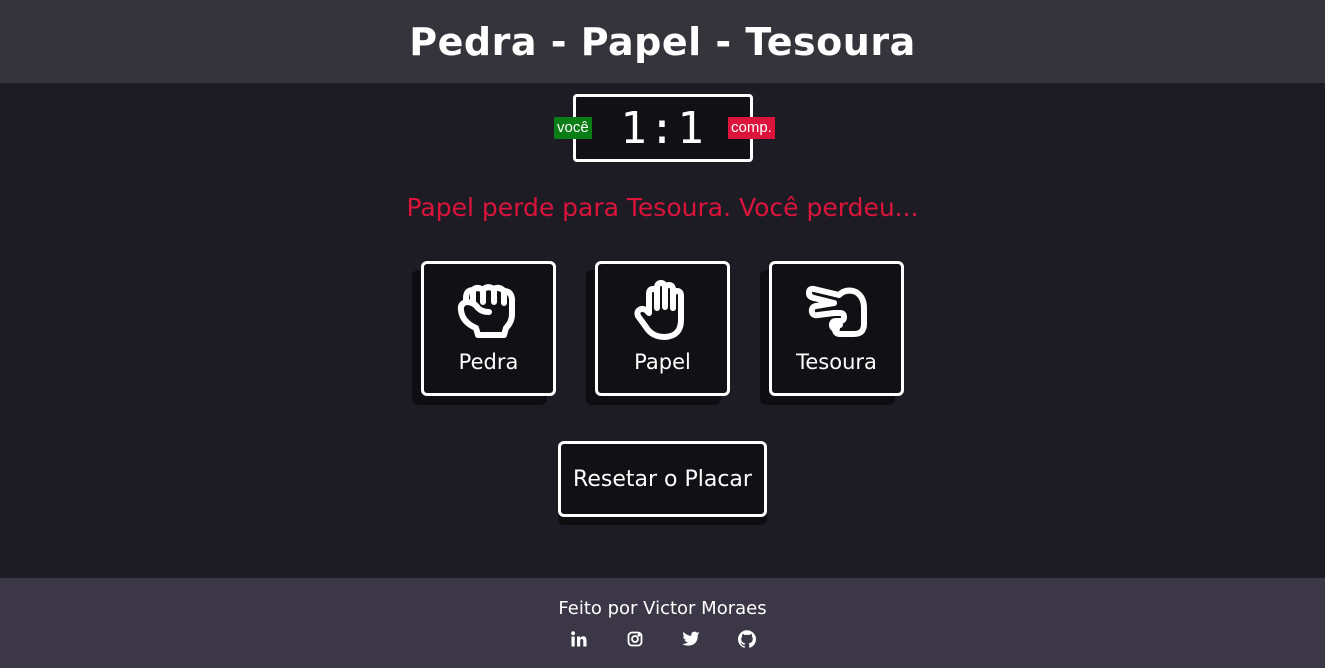 Image resolution: width=1325 pixels, height=668 pixels. I want to click on user-badge: você, so click(573, 128).